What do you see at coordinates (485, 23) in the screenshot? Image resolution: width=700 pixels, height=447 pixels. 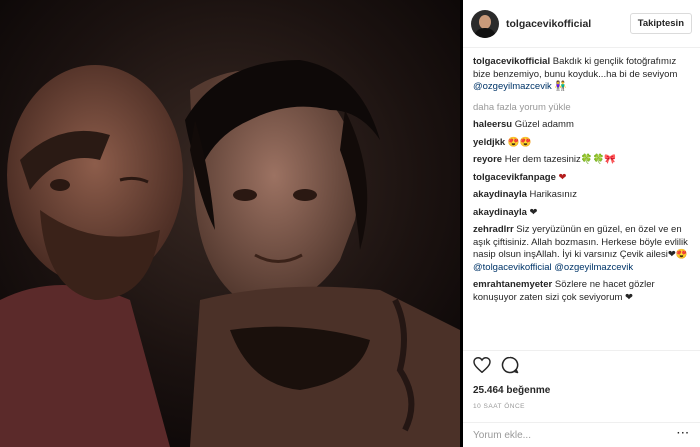 I see `avatar` at bounding box center [485, 23].